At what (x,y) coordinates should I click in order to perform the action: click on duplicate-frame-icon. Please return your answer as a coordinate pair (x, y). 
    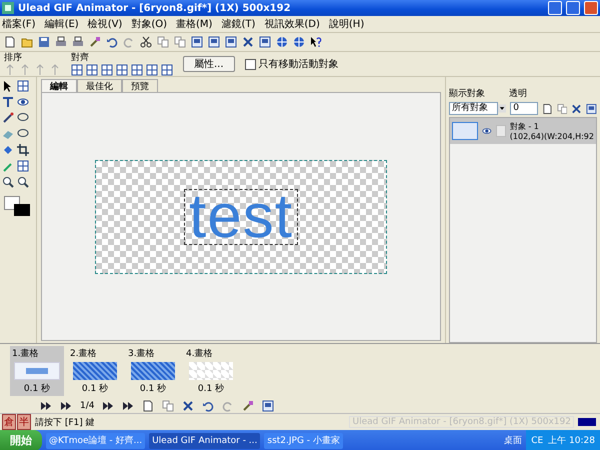
    Looking at the image, I should click on (168, 406).